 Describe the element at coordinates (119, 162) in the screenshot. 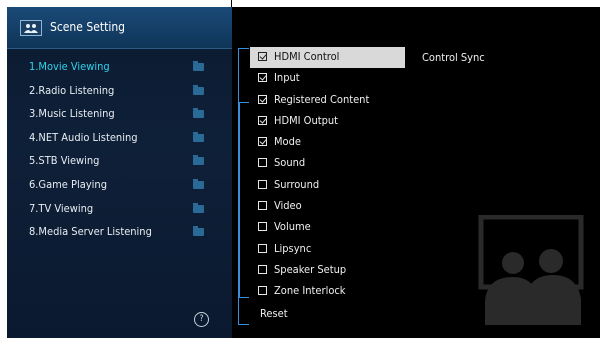

I see `menu-item: 5.STB Viewing` at that location.